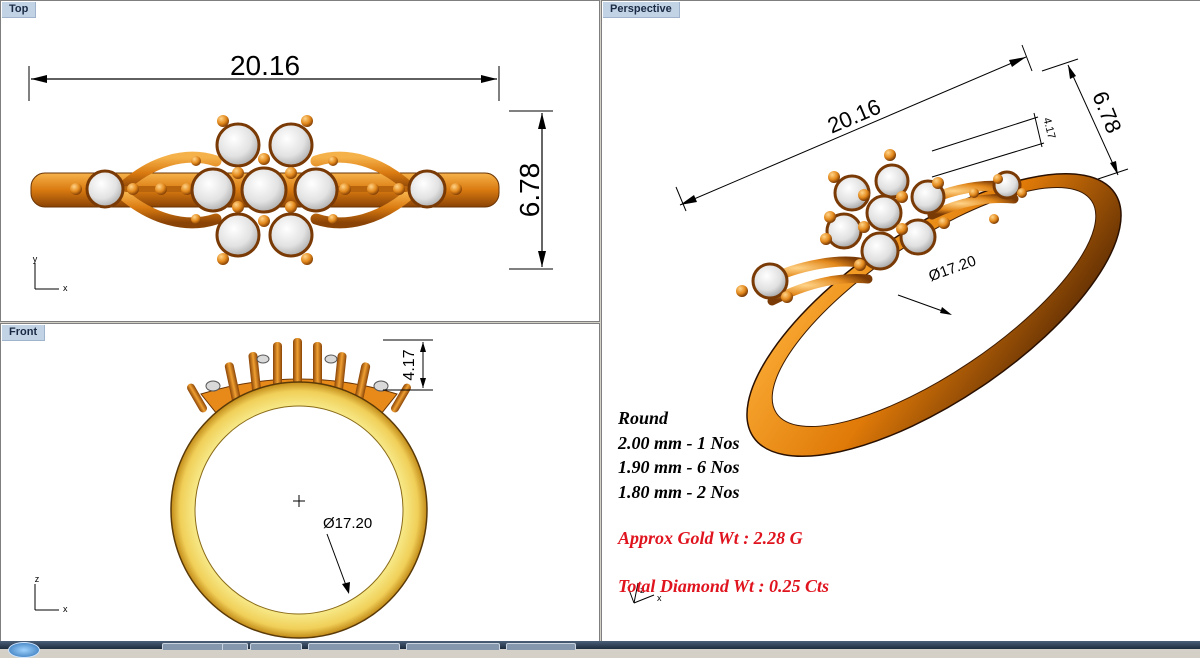 The width and height of the screenshot is (1200, 658). What do you see at coordinates (35, 259) in the screenshot?
I see `axis-y-label: y` at bounding box center [35, 259].